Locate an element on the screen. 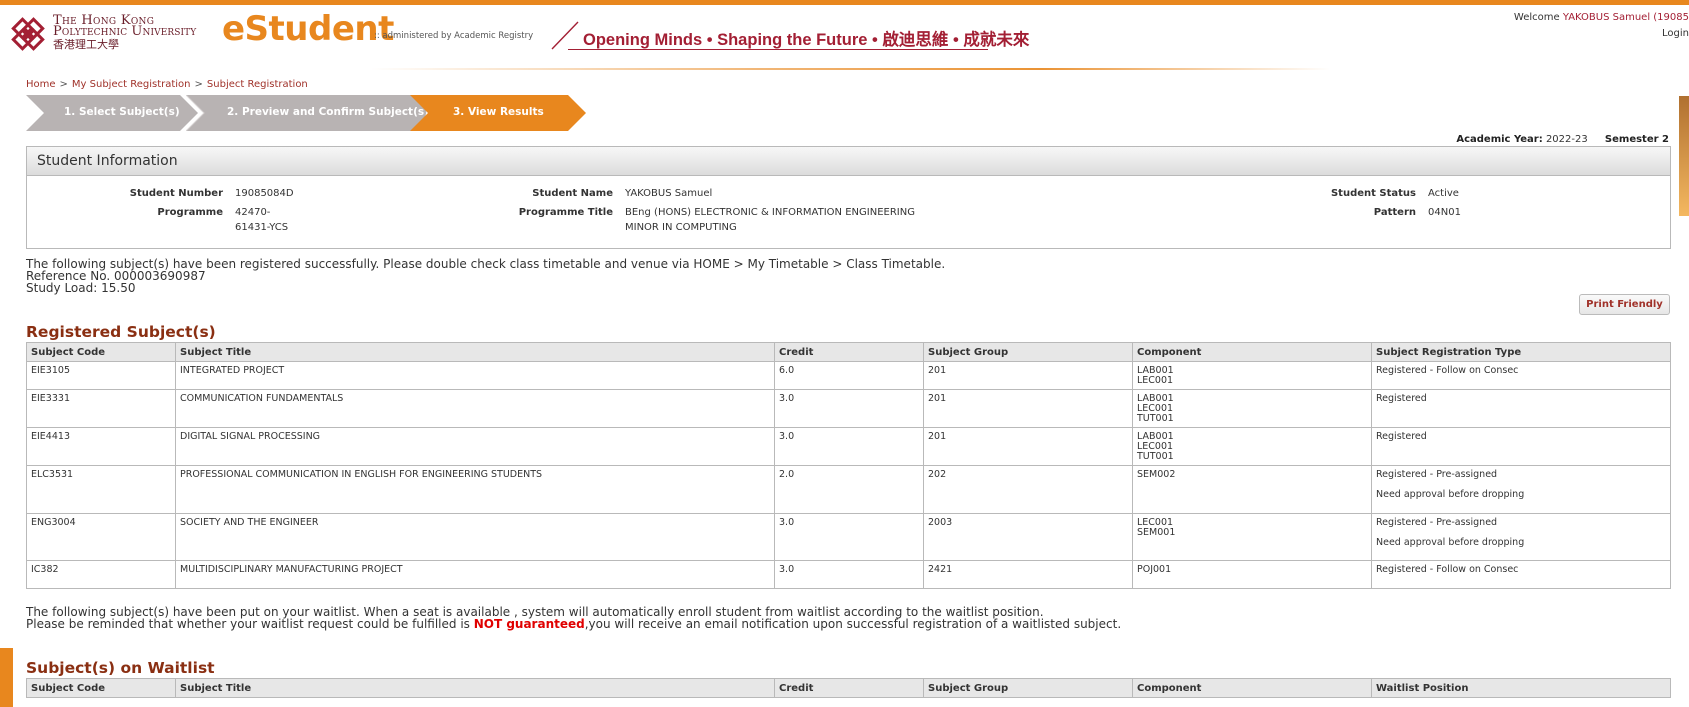 Image resolution: width=1689 pixels, height=707 pixels. component-item: SEM001 is located at coordinates (1156, 532).